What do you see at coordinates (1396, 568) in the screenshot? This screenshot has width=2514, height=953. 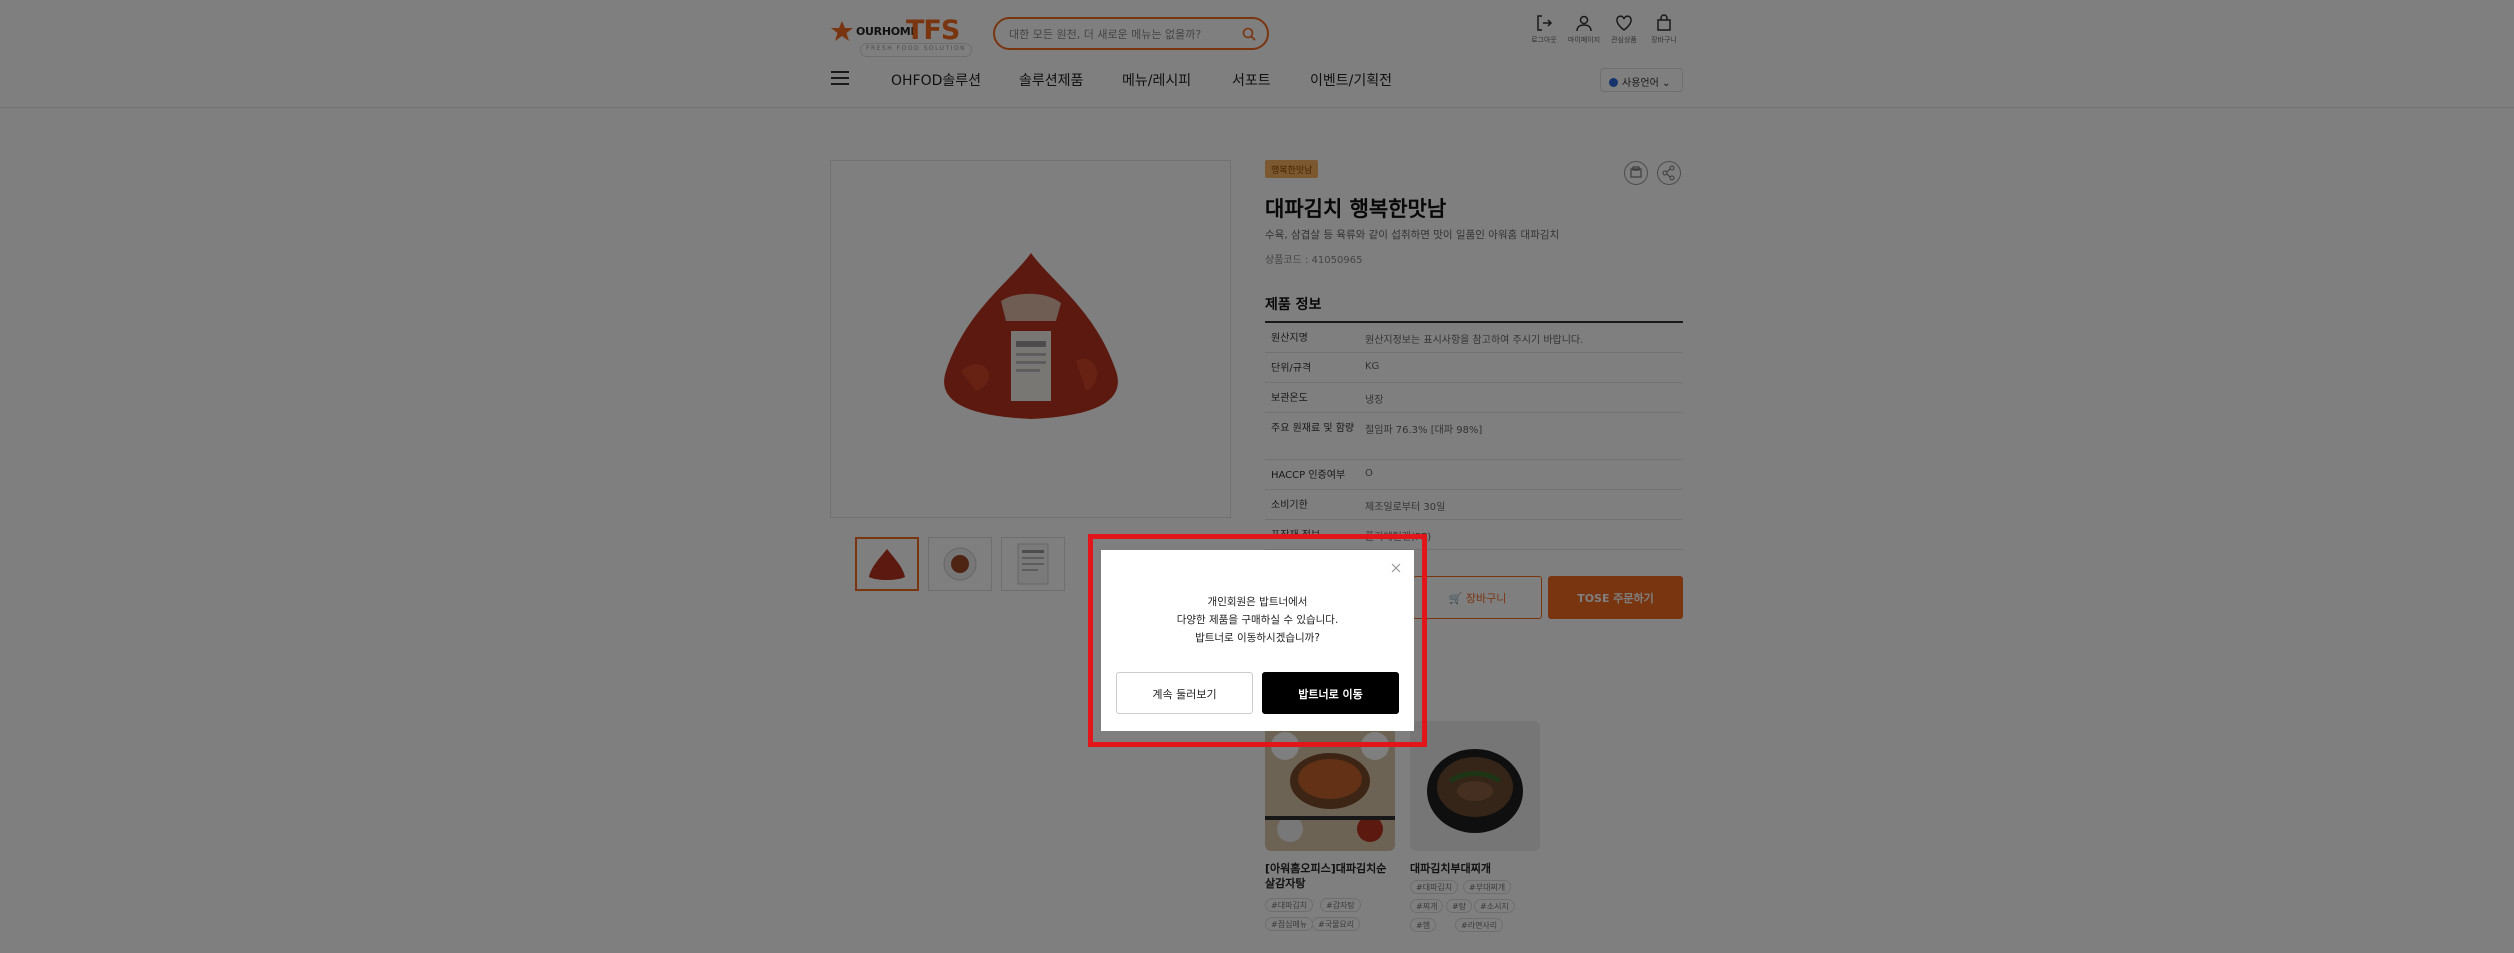 I see `close-icon` at bounding box center [1396, 568].